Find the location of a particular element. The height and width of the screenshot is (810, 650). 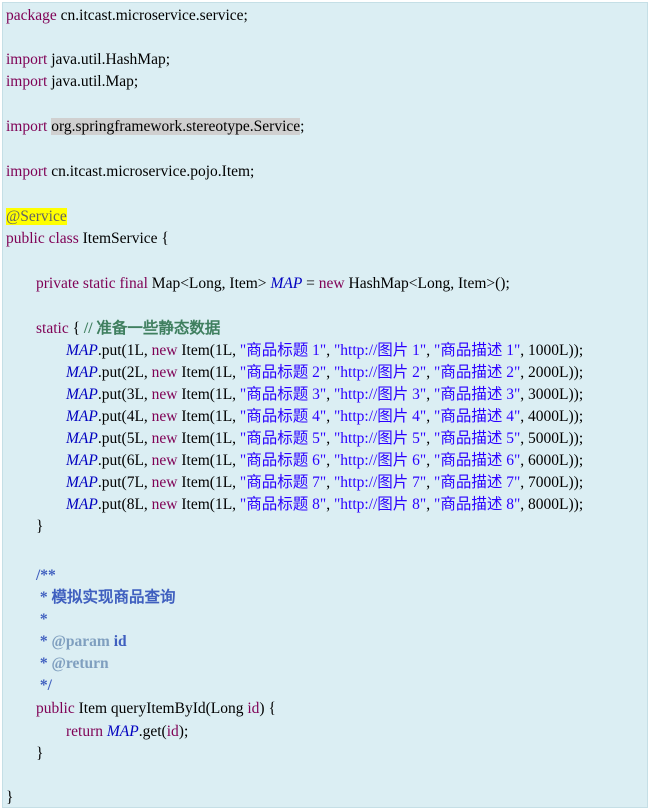

import-line: import cn.itcast.microservice.pojo.Item; is located at coordinates (130, 171).